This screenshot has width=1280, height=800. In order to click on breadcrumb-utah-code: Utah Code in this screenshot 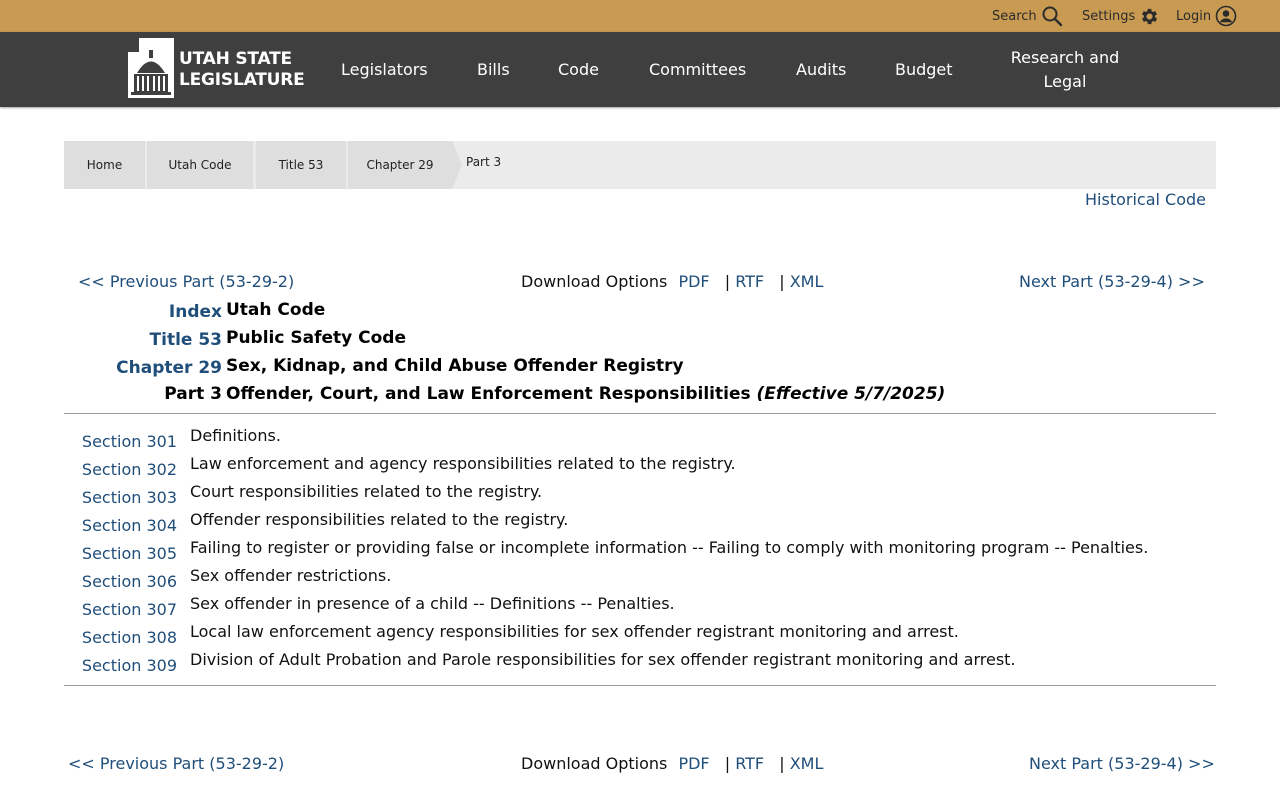, I will do `click(200, 165)`.